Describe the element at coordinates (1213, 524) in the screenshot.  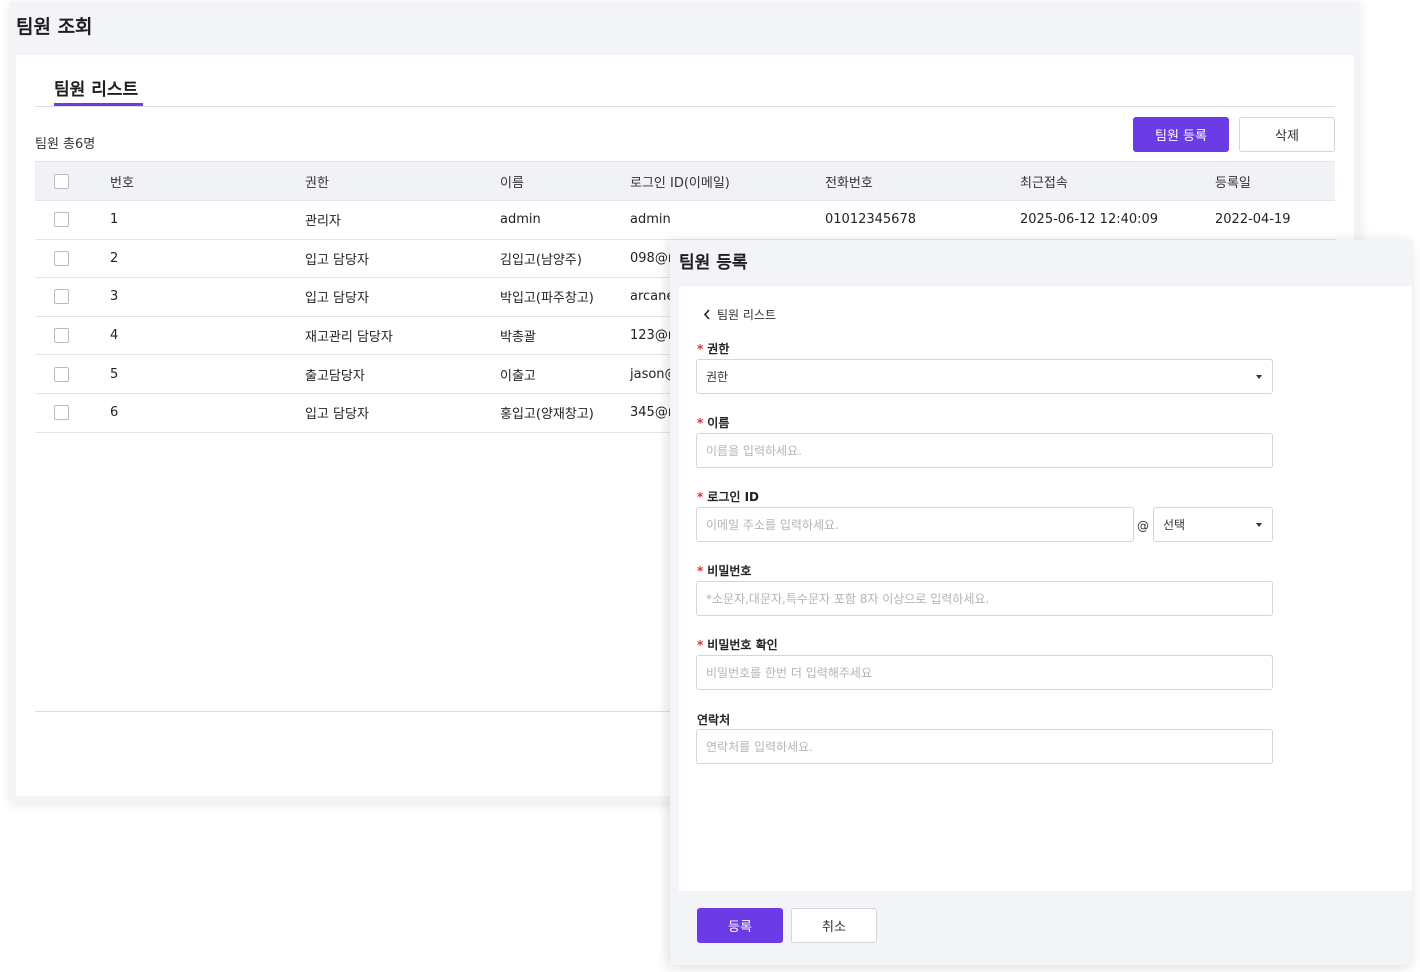
I see `email-domain-select: 선택` at that location.